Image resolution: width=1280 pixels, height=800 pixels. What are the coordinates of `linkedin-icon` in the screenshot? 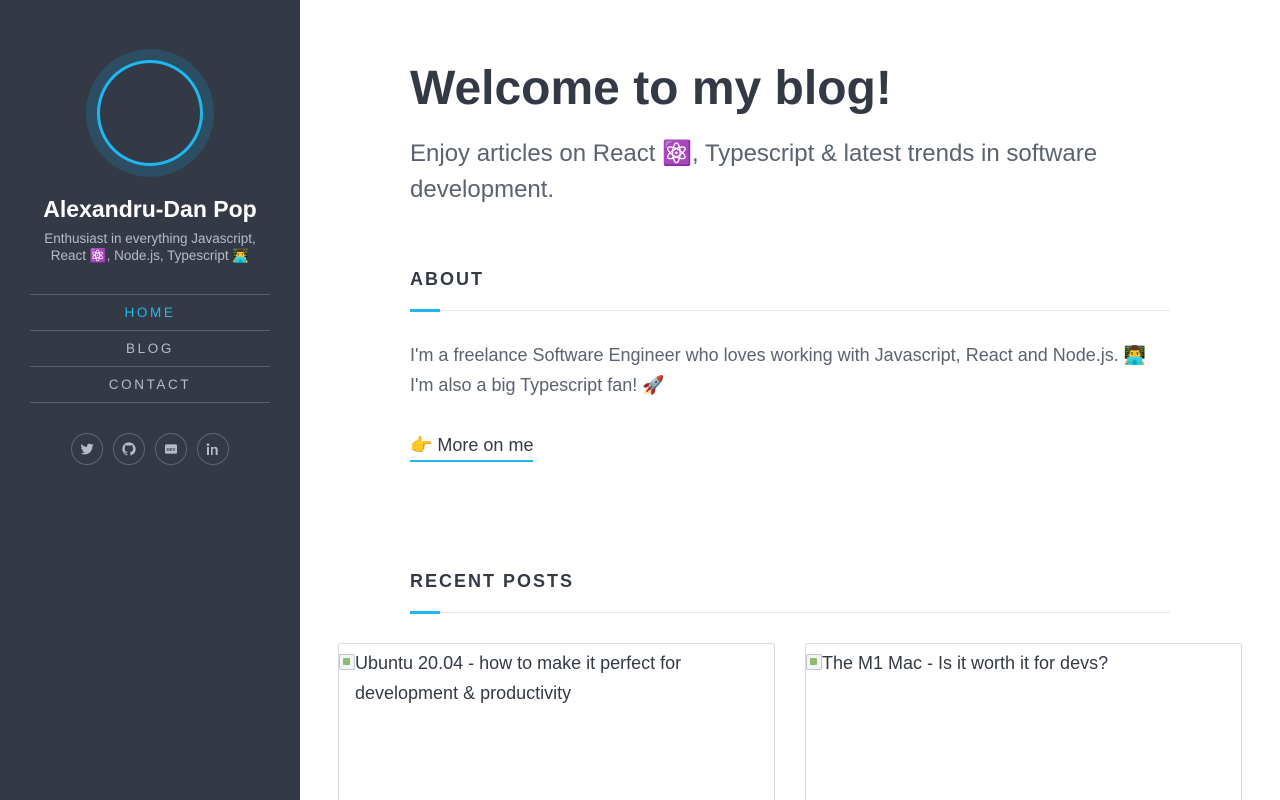 It's located at (212, 449).